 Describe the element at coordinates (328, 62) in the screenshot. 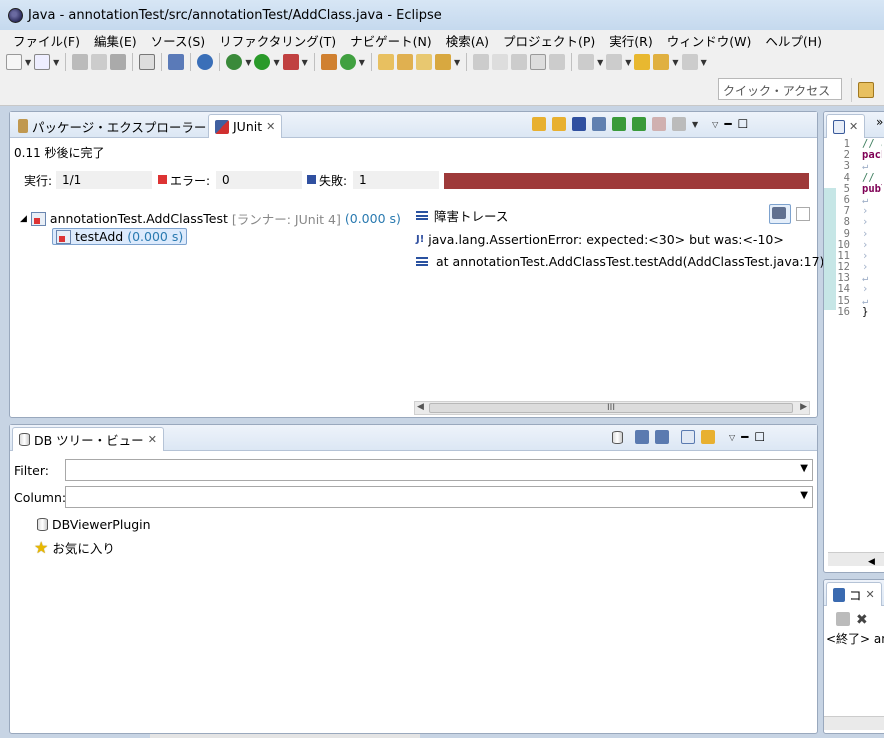

I see `new-package-icon` at that location.